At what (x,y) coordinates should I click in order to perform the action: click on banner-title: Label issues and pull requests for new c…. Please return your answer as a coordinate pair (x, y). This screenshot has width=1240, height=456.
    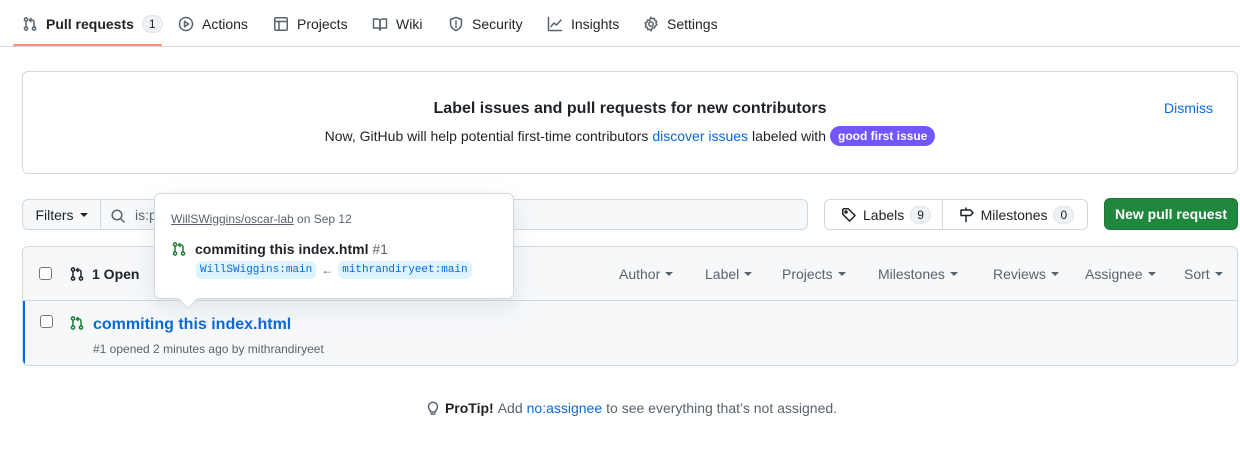
    Looking at the image, I should click on (630, 108).